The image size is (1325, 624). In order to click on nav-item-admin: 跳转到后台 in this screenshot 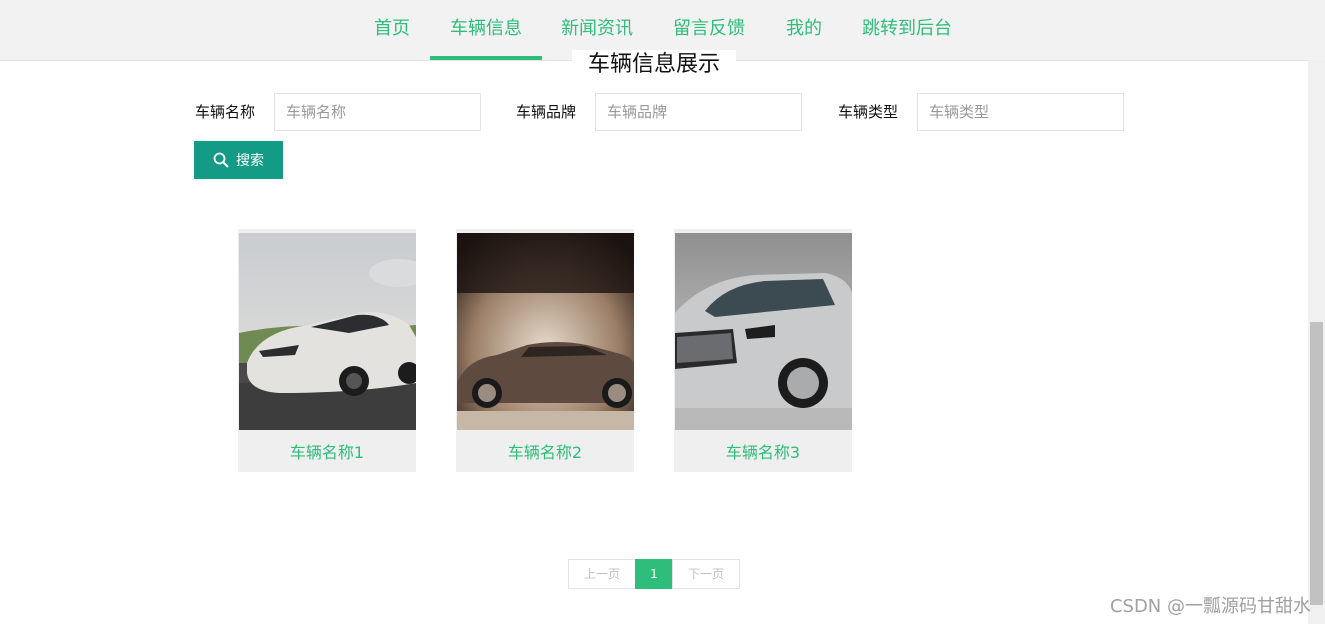, I will do `click(907, 30)`.